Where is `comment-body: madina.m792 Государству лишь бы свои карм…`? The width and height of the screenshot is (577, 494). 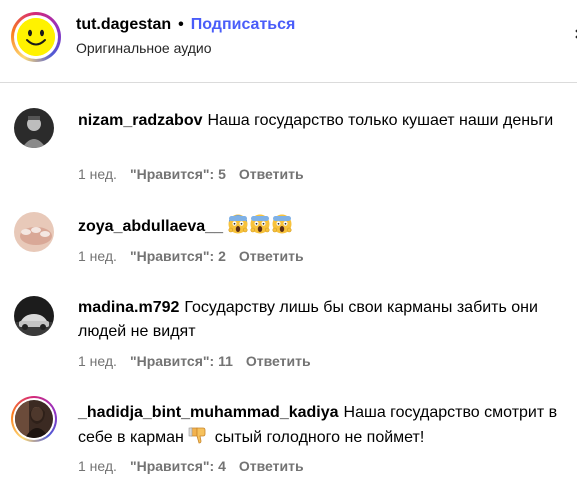
comment-body: madina.m792 Государству лишь бы свои карм… is located at coordinates (321, 320).